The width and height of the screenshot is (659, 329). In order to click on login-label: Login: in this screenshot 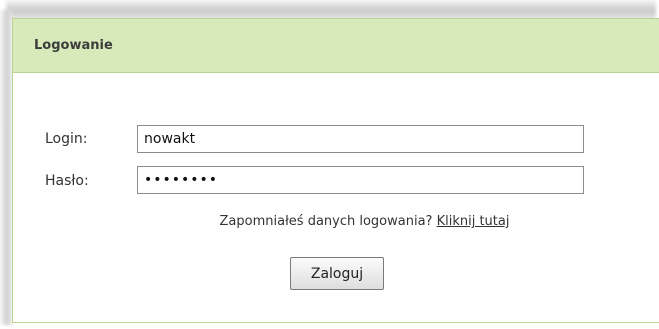, I will do `click(66, 139)`.